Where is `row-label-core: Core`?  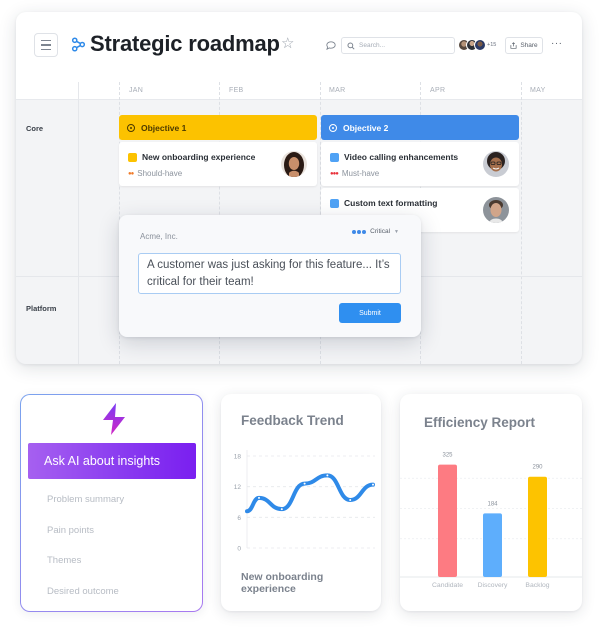
row-label-core: Core is located at coordinates (35, 128).